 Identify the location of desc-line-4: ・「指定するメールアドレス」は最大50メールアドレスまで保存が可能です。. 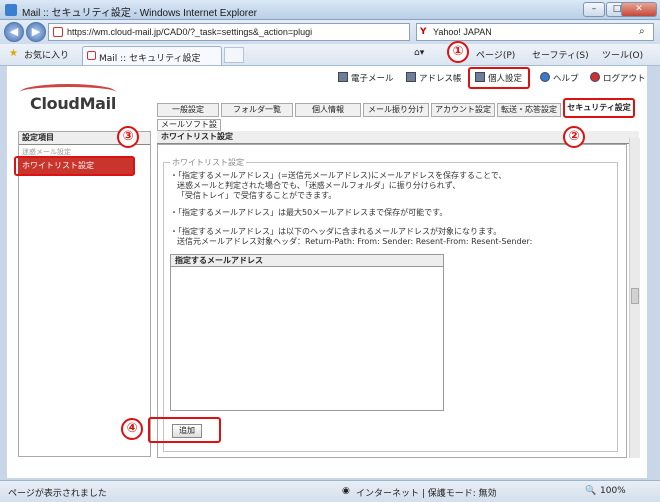
(309, 212).